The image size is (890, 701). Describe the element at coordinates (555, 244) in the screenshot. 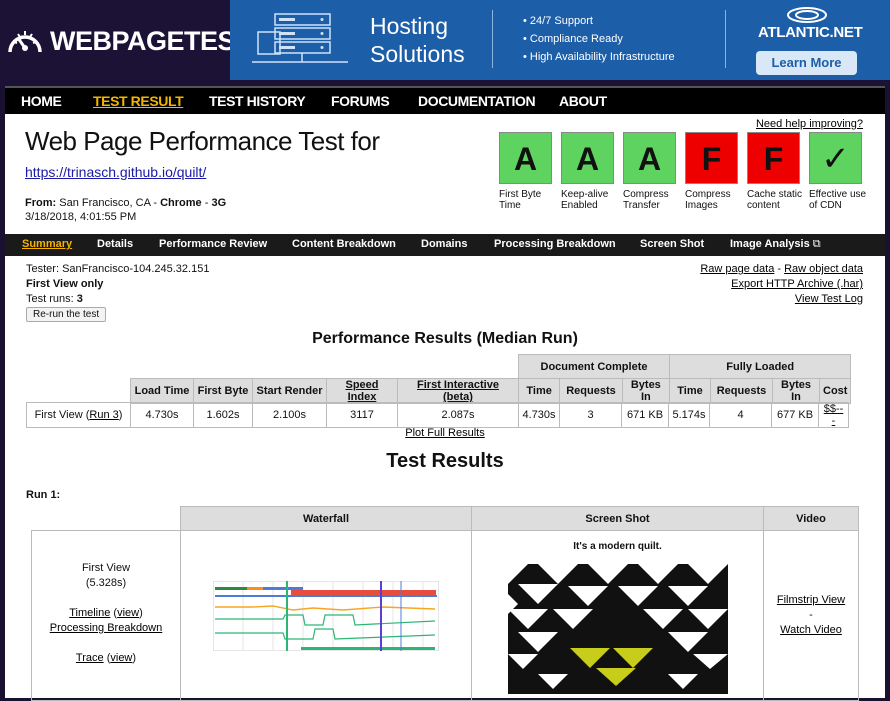

I see `subnav-processing-breakdown: Processing Breakdown` at that location.